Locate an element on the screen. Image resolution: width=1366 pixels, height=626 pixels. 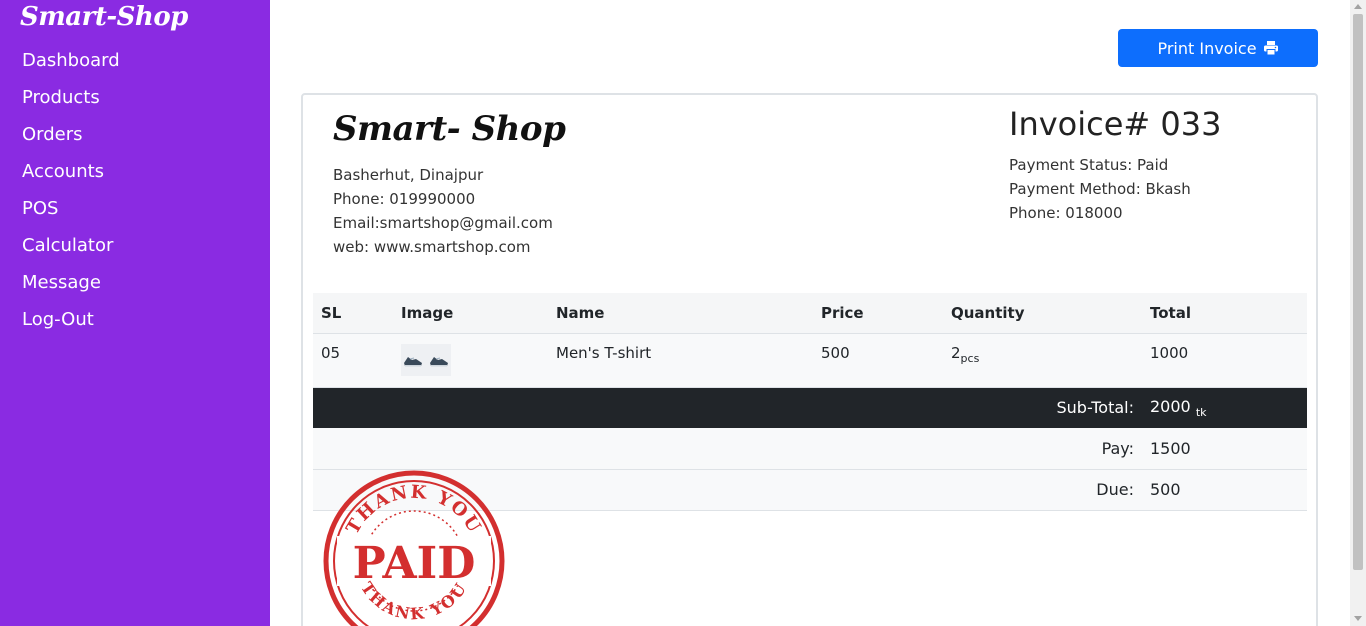
column-header-image: Image is located at coordinates (470, 313).